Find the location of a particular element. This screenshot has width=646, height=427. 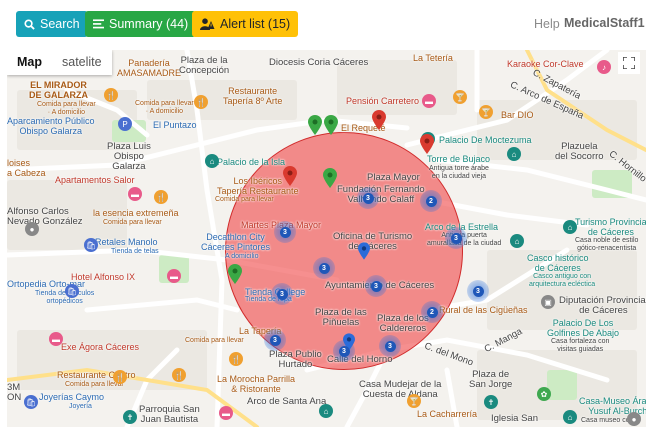

map-label-torre-bujaco: Torre de Bujaco is located at coordinates (459, 159).